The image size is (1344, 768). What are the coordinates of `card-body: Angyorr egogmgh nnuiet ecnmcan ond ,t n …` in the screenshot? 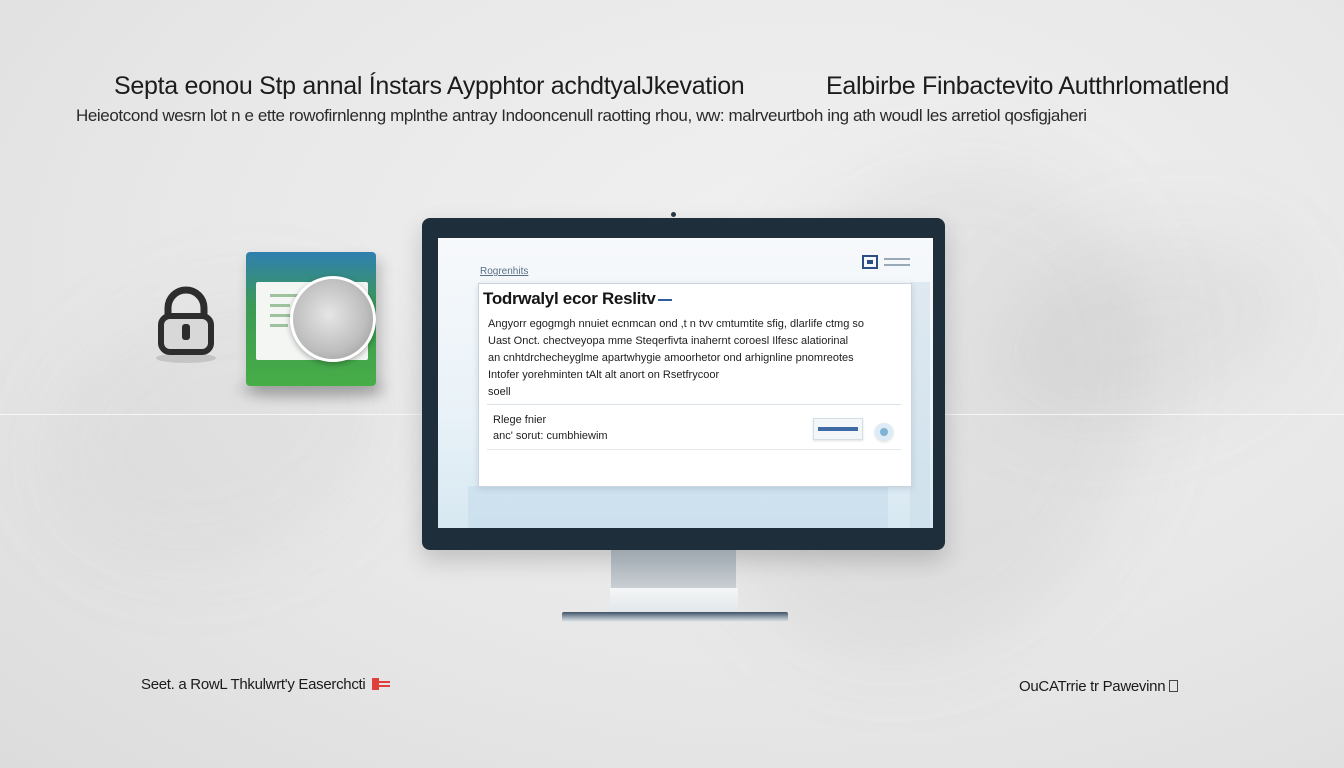 It's located at (693, 358).